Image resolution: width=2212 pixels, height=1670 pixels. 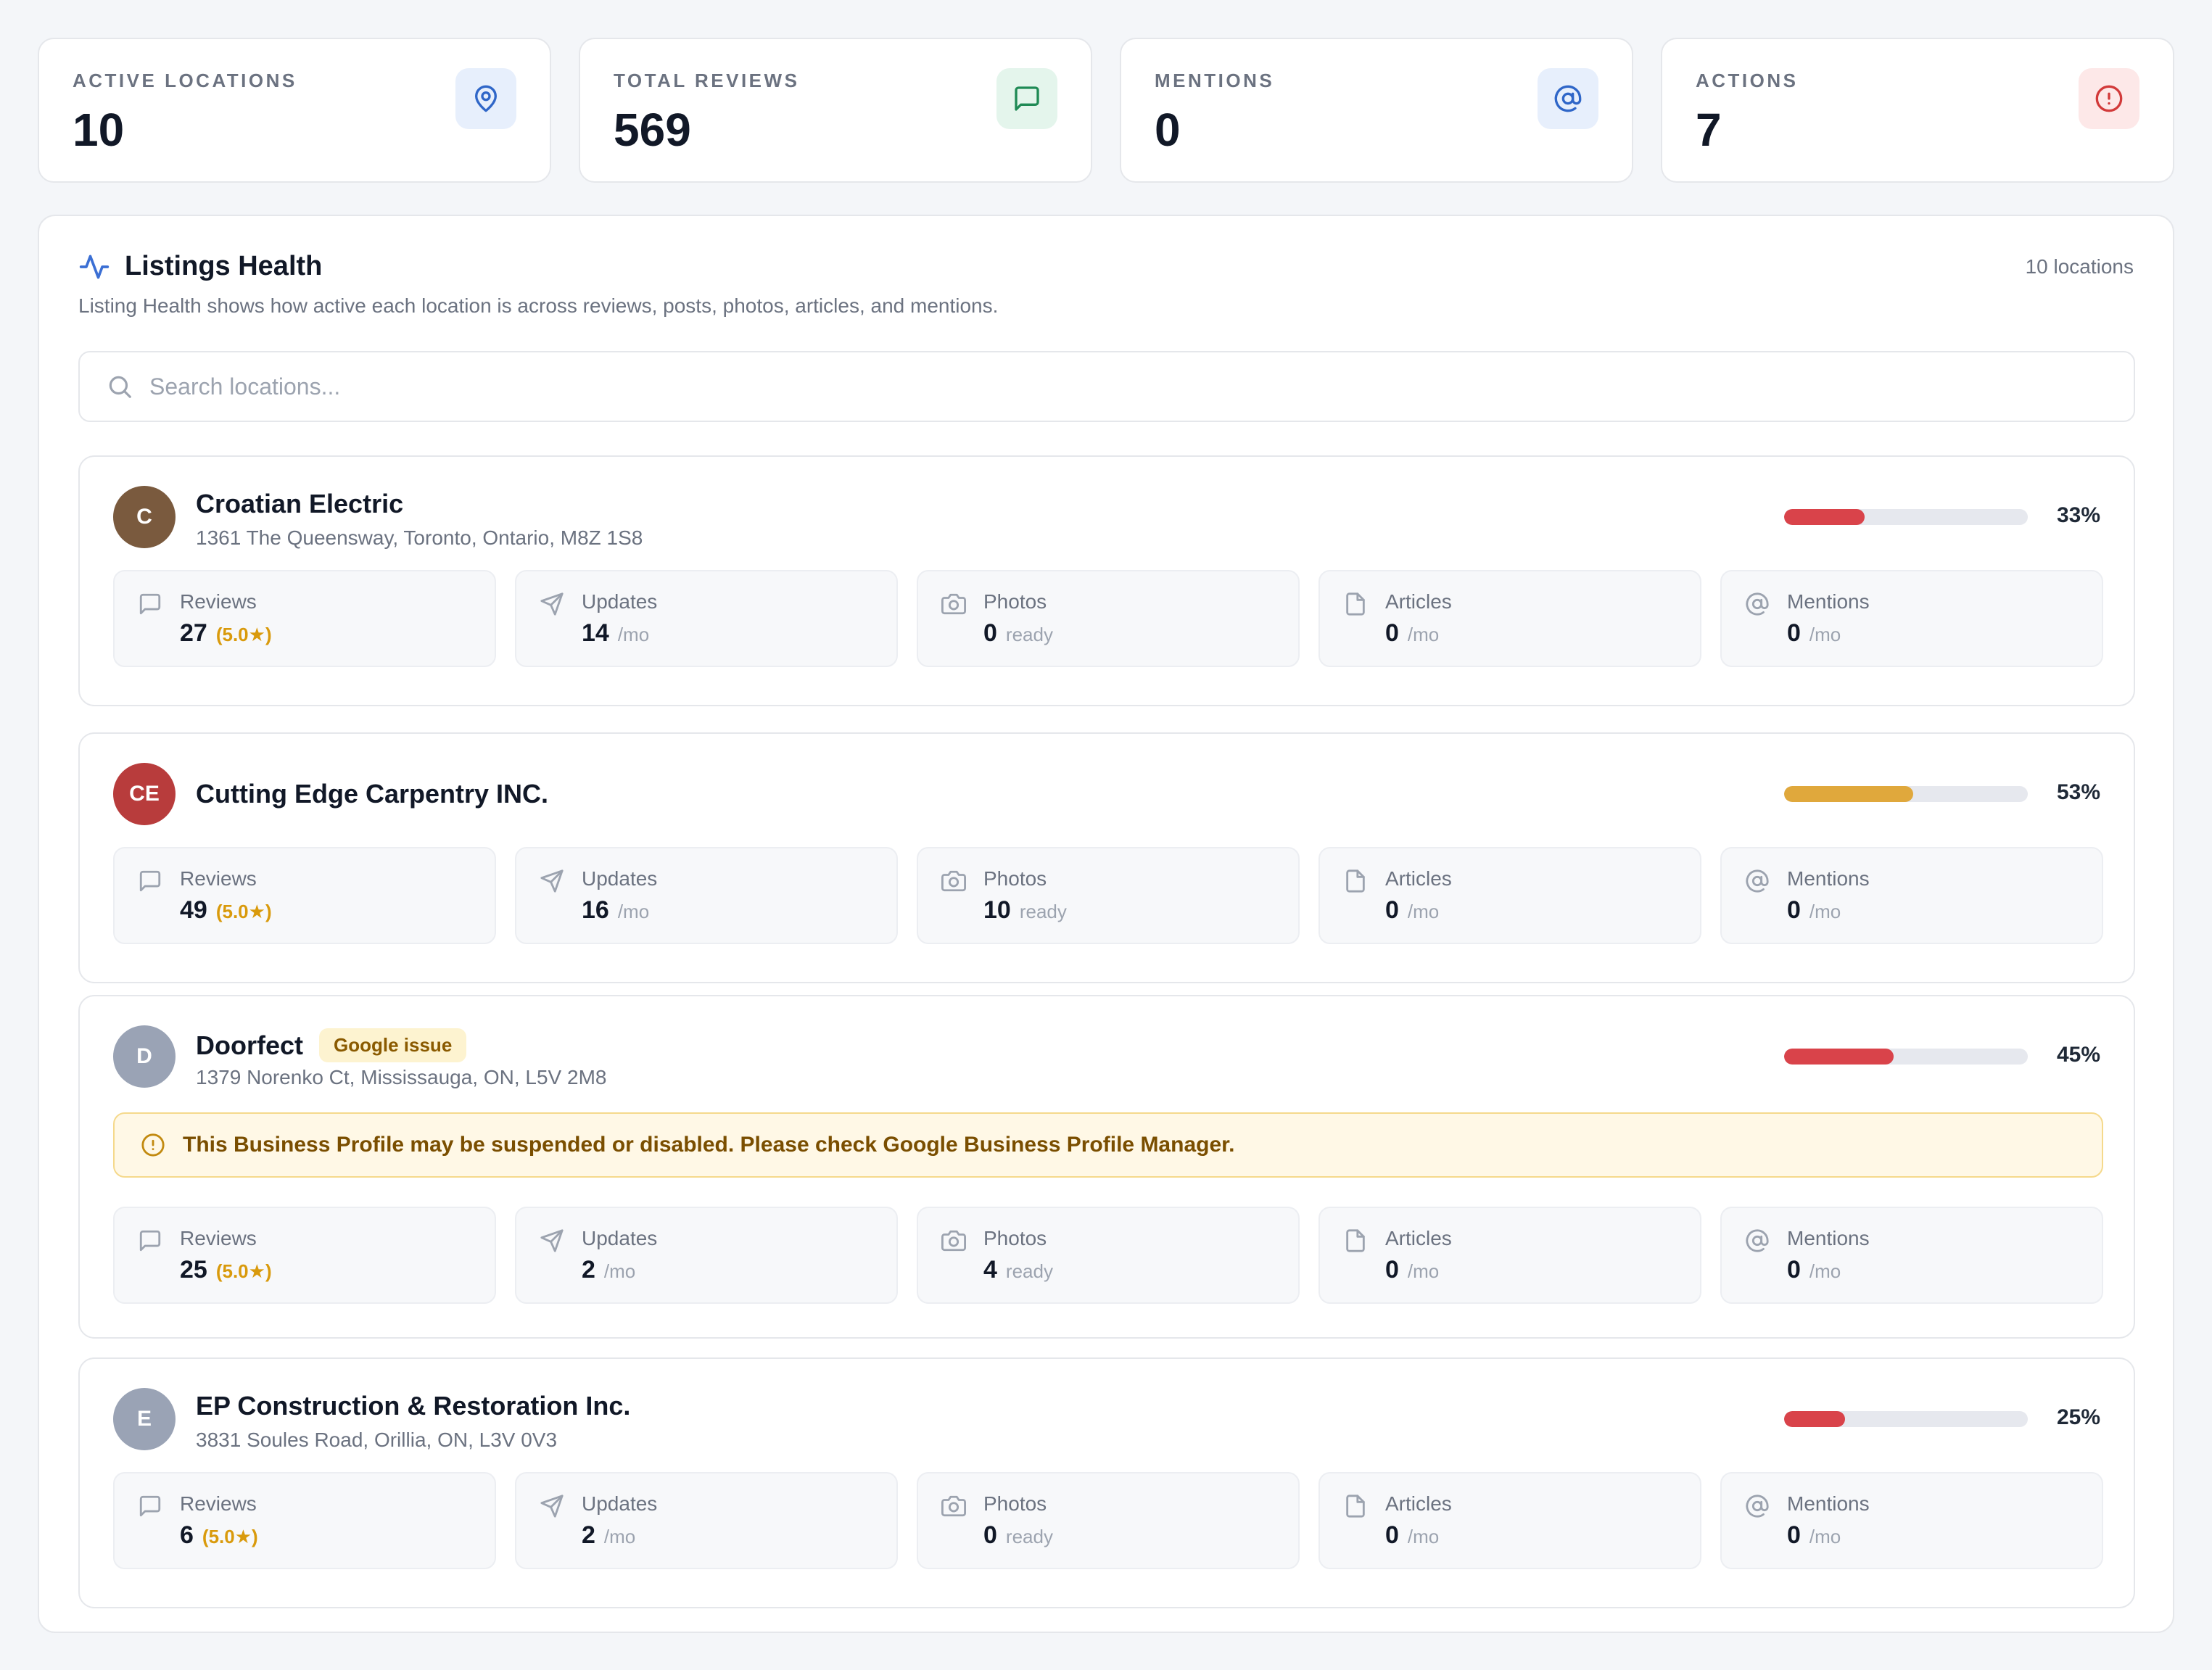 What do you see at coordinates (706, 618) in the screenshot?
I see `metric-updates: Updates 14/mo` at bounding box center [706, 618].